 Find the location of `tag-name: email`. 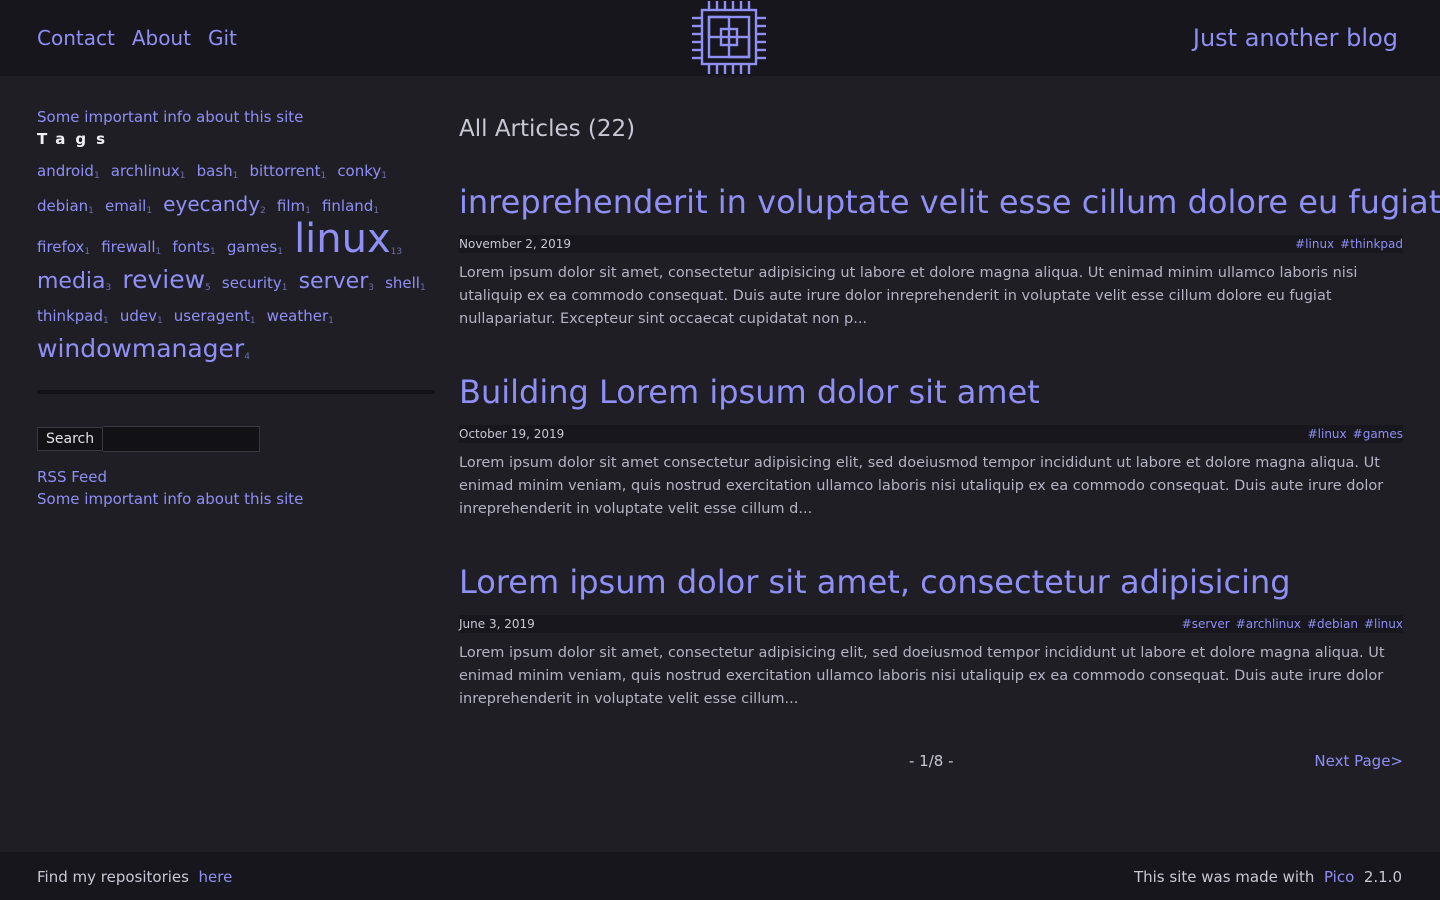

tag-name: email is located at coordinates (125, 206).